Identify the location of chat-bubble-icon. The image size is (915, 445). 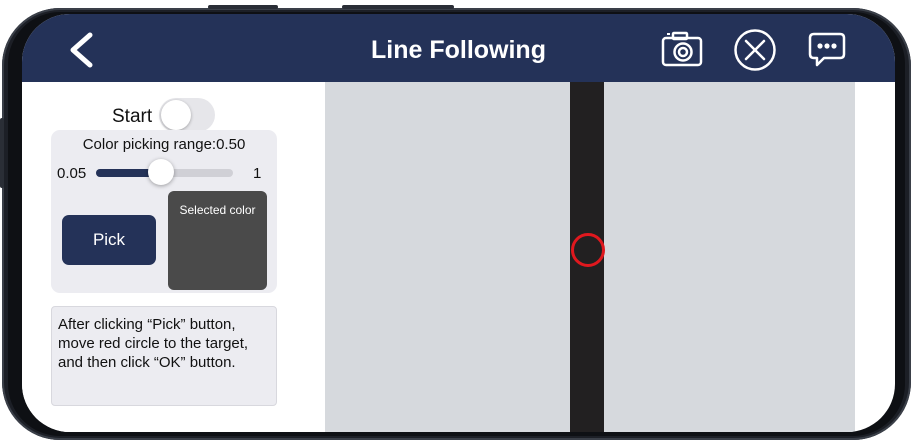
(827, 51).